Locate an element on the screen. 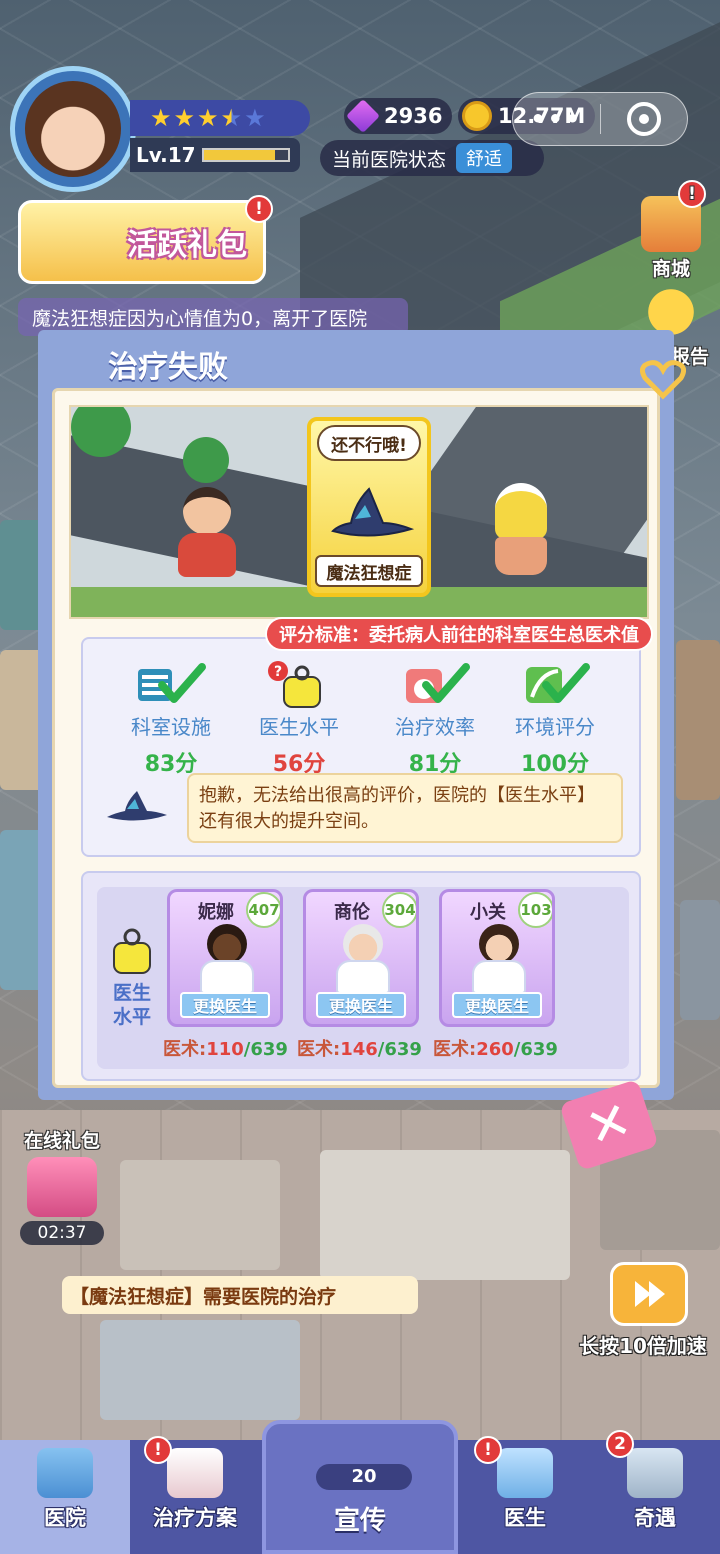 This screenshot has width=720, height=1554. online-gift-button: 在线礼包 02:37 is located at coordinates (62, 1185).